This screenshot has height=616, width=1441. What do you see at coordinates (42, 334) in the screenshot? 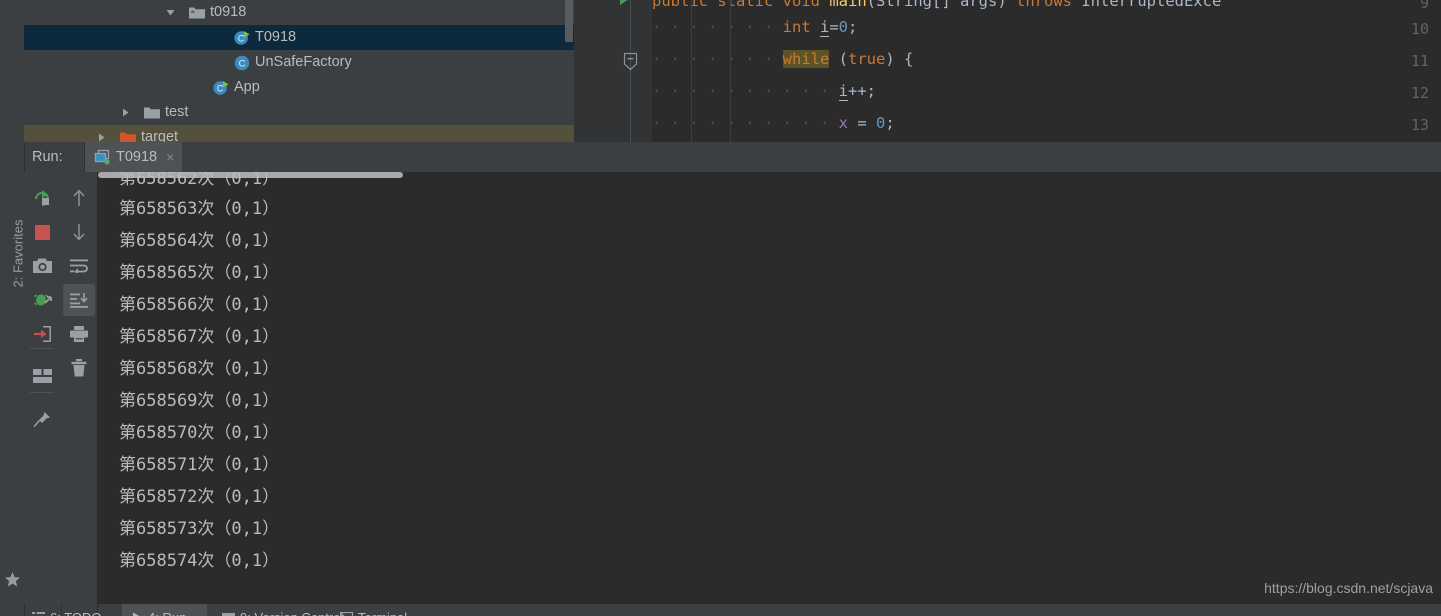
I see `export-arrow-icon` at bounding box center [42, 334].